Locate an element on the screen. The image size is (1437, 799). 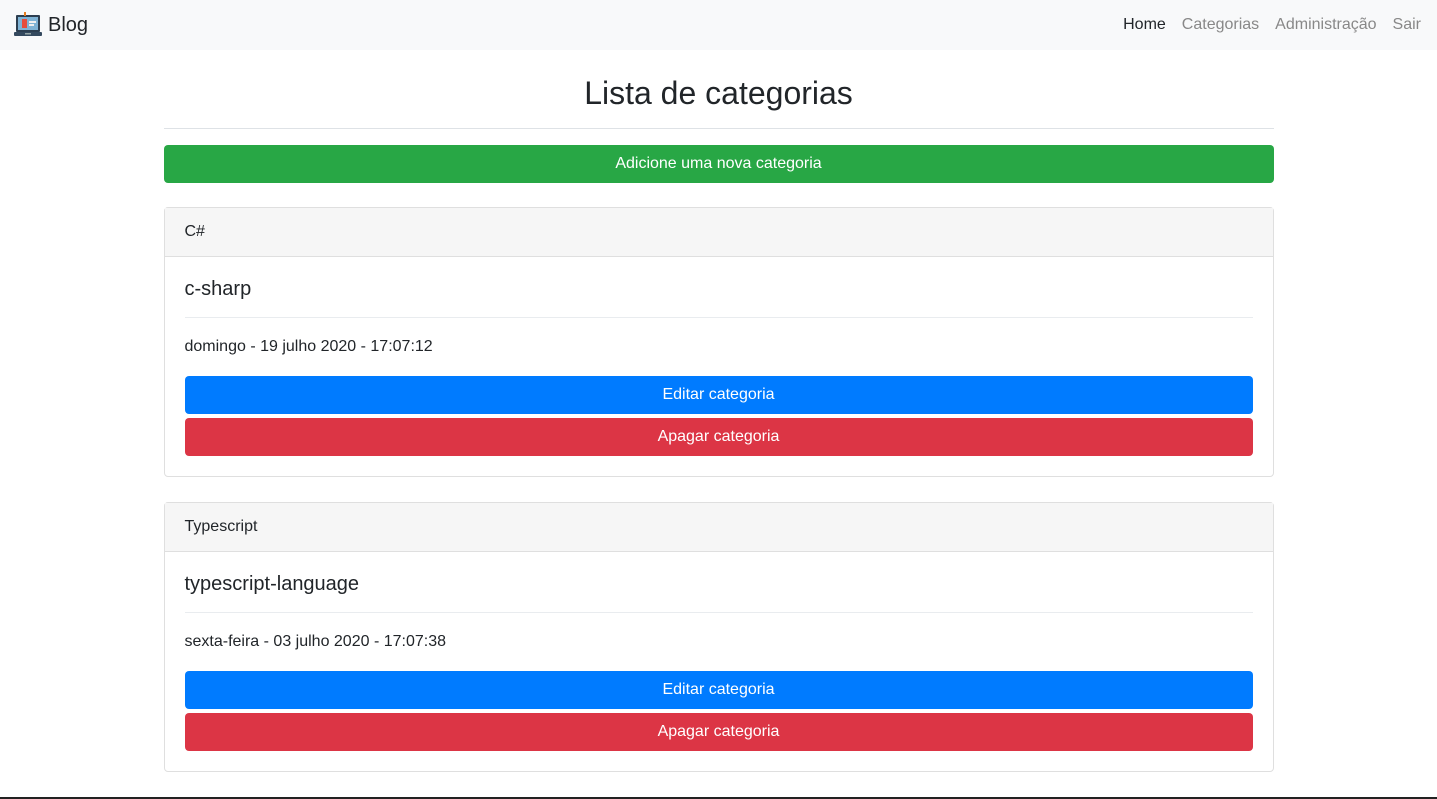
category-slug: c-sharp is located at coordinates (218, 289).